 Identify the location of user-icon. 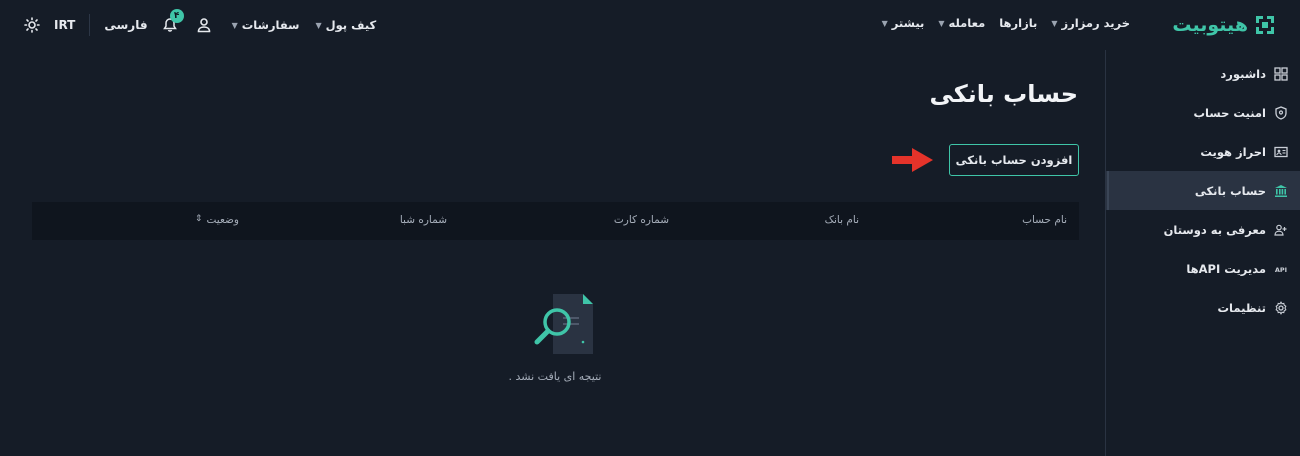
(203, 25).